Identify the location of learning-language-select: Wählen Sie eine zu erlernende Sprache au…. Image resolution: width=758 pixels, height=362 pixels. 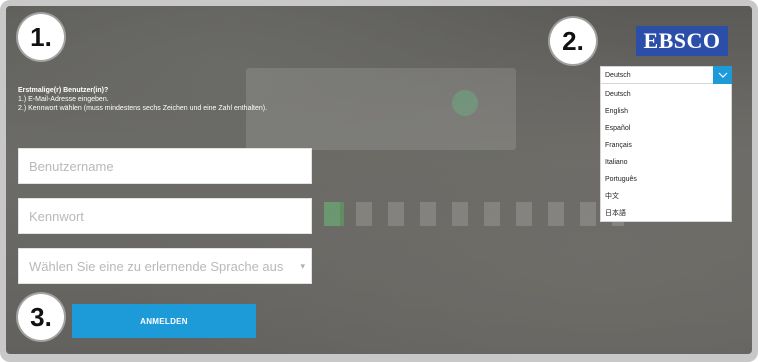
(165, 266).